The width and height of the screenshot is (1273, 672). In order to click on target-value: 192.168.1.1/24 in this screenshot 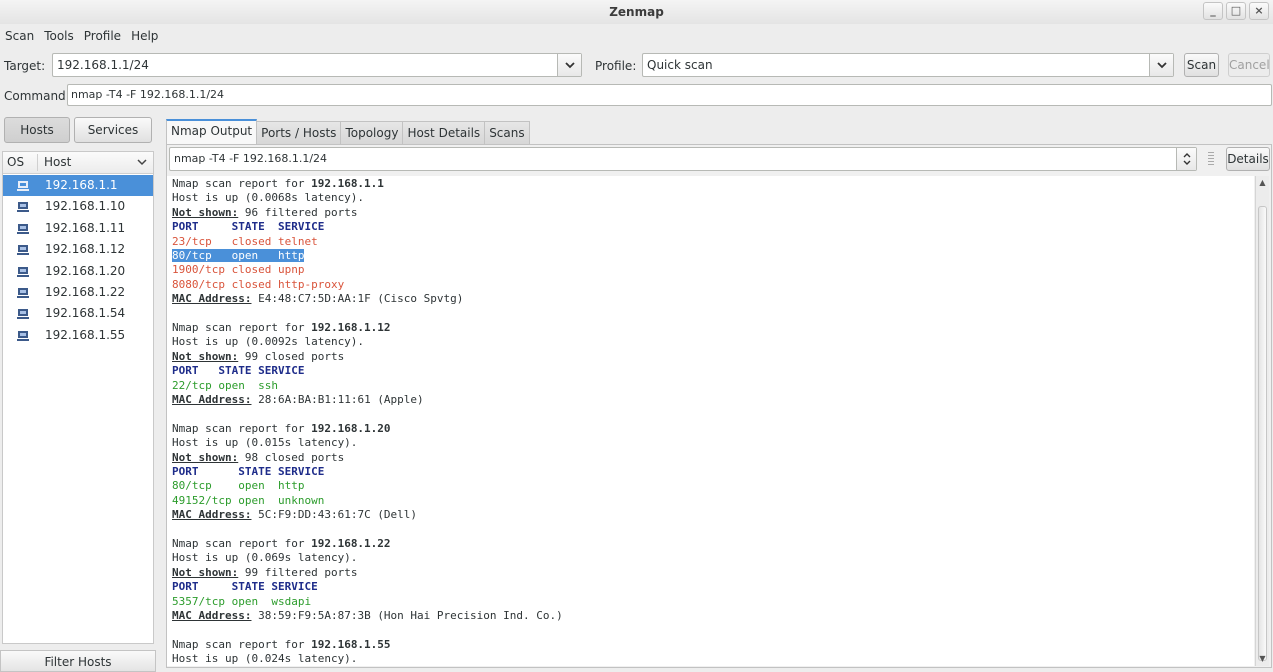, I will do `click(103, 65)`.